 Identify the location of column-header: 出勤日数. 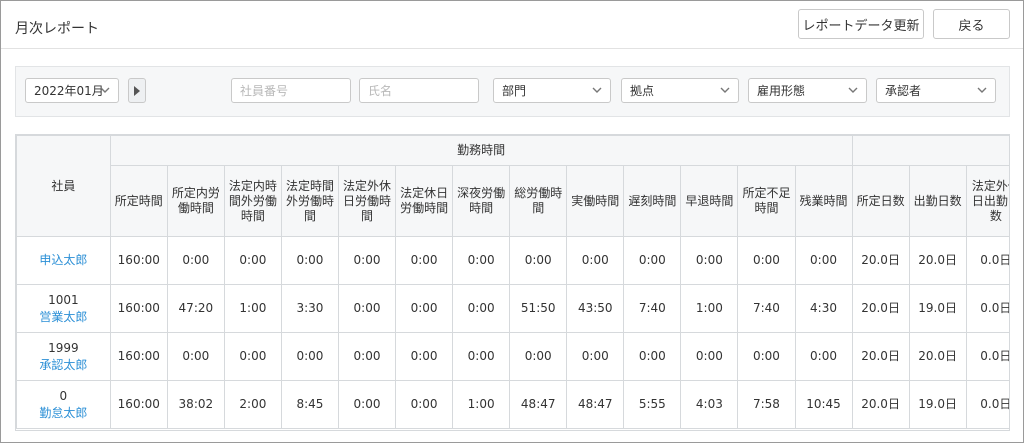
(937, 201).